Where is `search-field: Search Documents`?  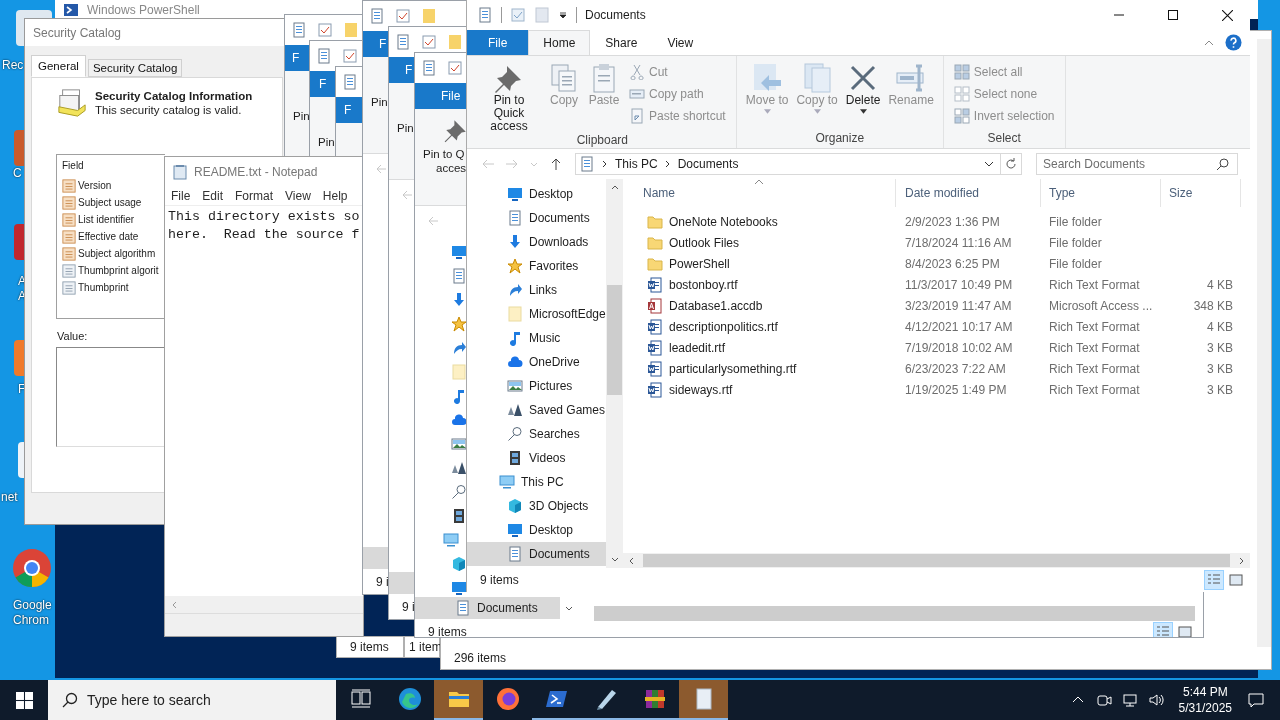 search-field: Search Documents is located at coordinates (1137, 164).